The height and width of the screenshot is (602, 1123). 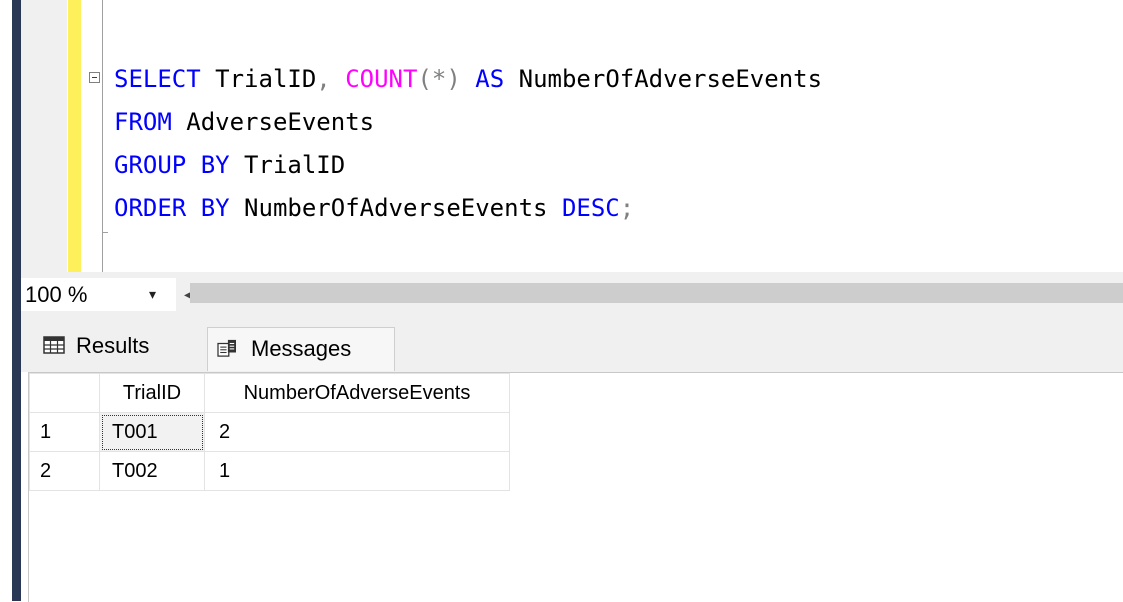 I want to click on sql-keyword: FROM, so click(x=143, y=122).